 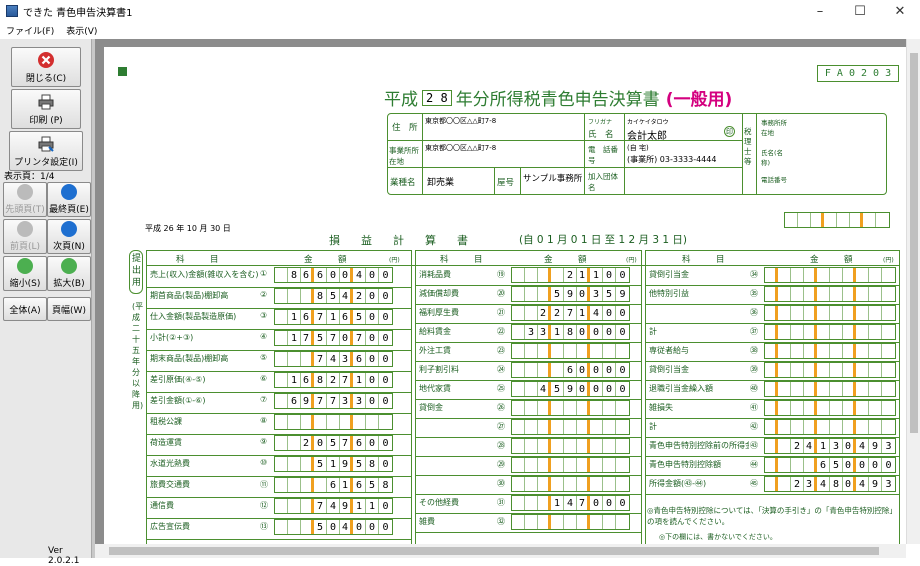 What do you see at coordinates (830, 446) in the screenshot?
I see `right-amount-field: 24130493` at bounding box center [830, 446].